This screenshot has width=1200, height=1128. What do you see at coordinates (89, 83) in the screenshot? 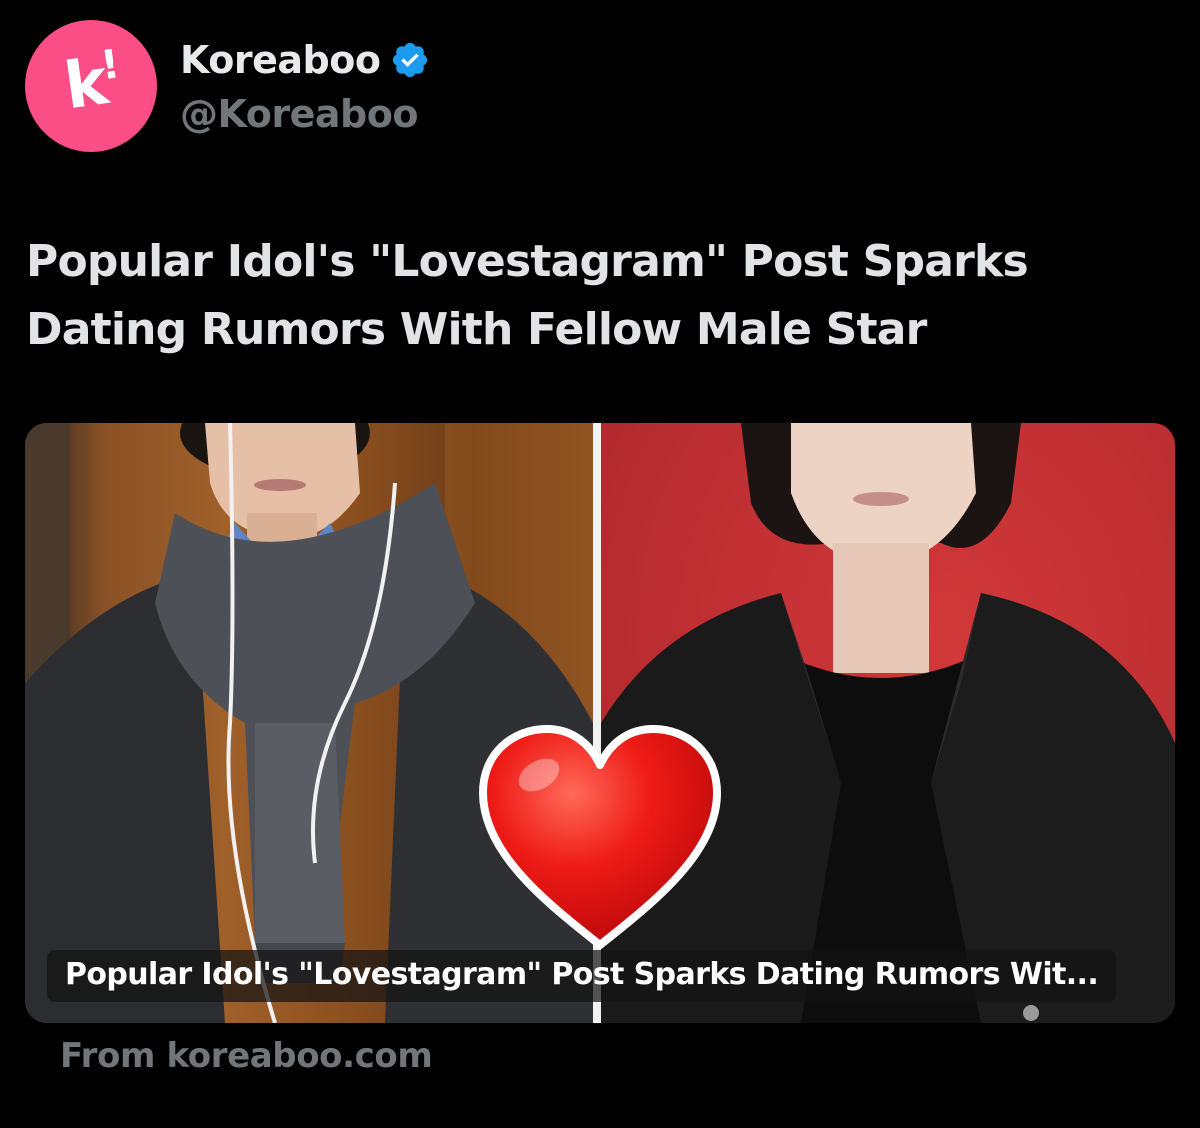
I see `koreaboo-logo-icon: k!` at bounding box center [89, 83].